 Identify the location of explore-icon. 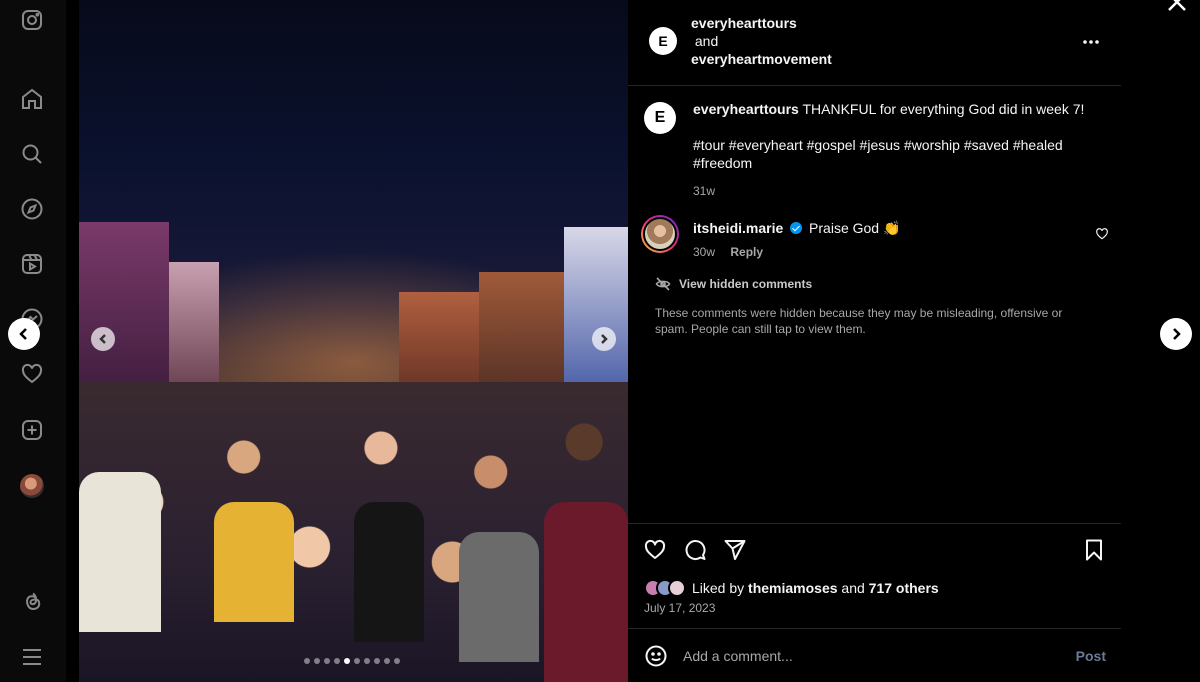
(32, 209).